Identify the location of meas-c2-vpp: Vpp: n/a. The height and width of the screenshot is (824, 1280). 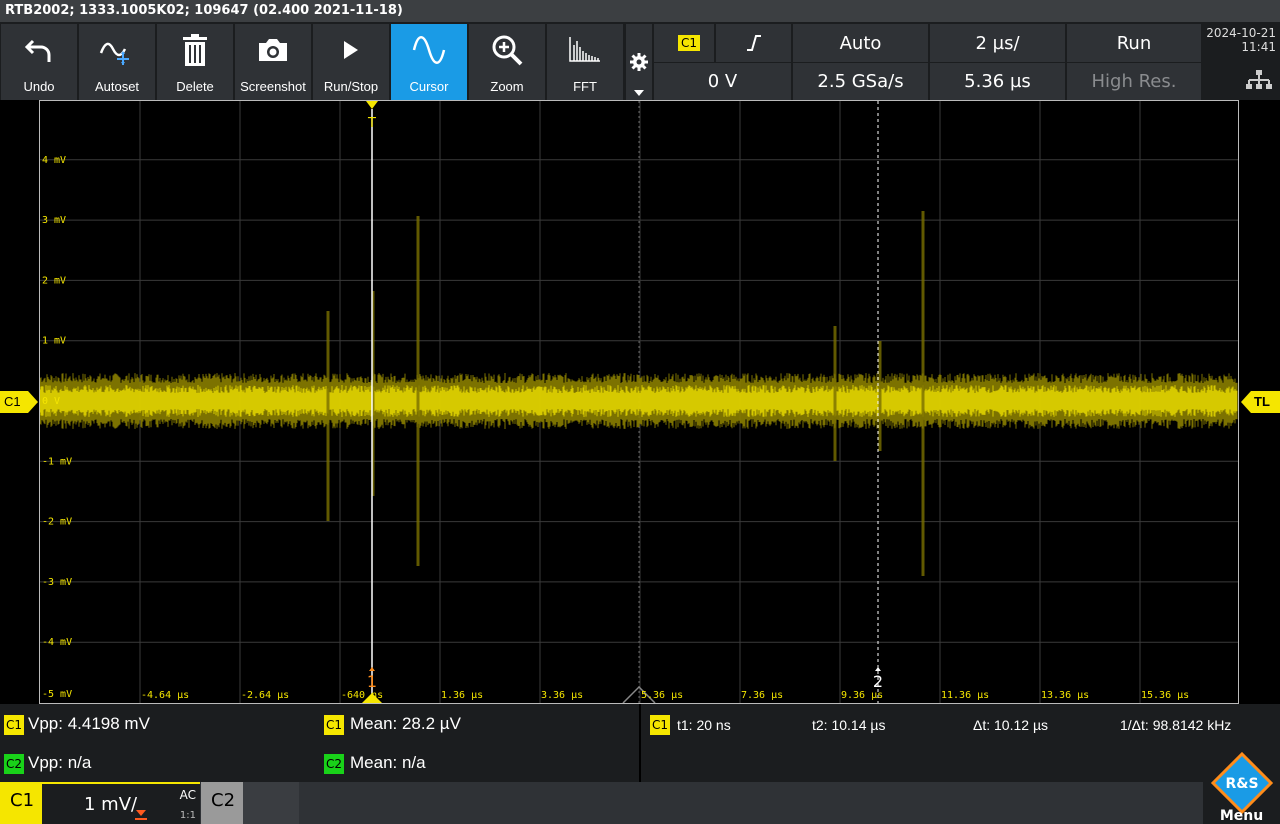
(59, 763).